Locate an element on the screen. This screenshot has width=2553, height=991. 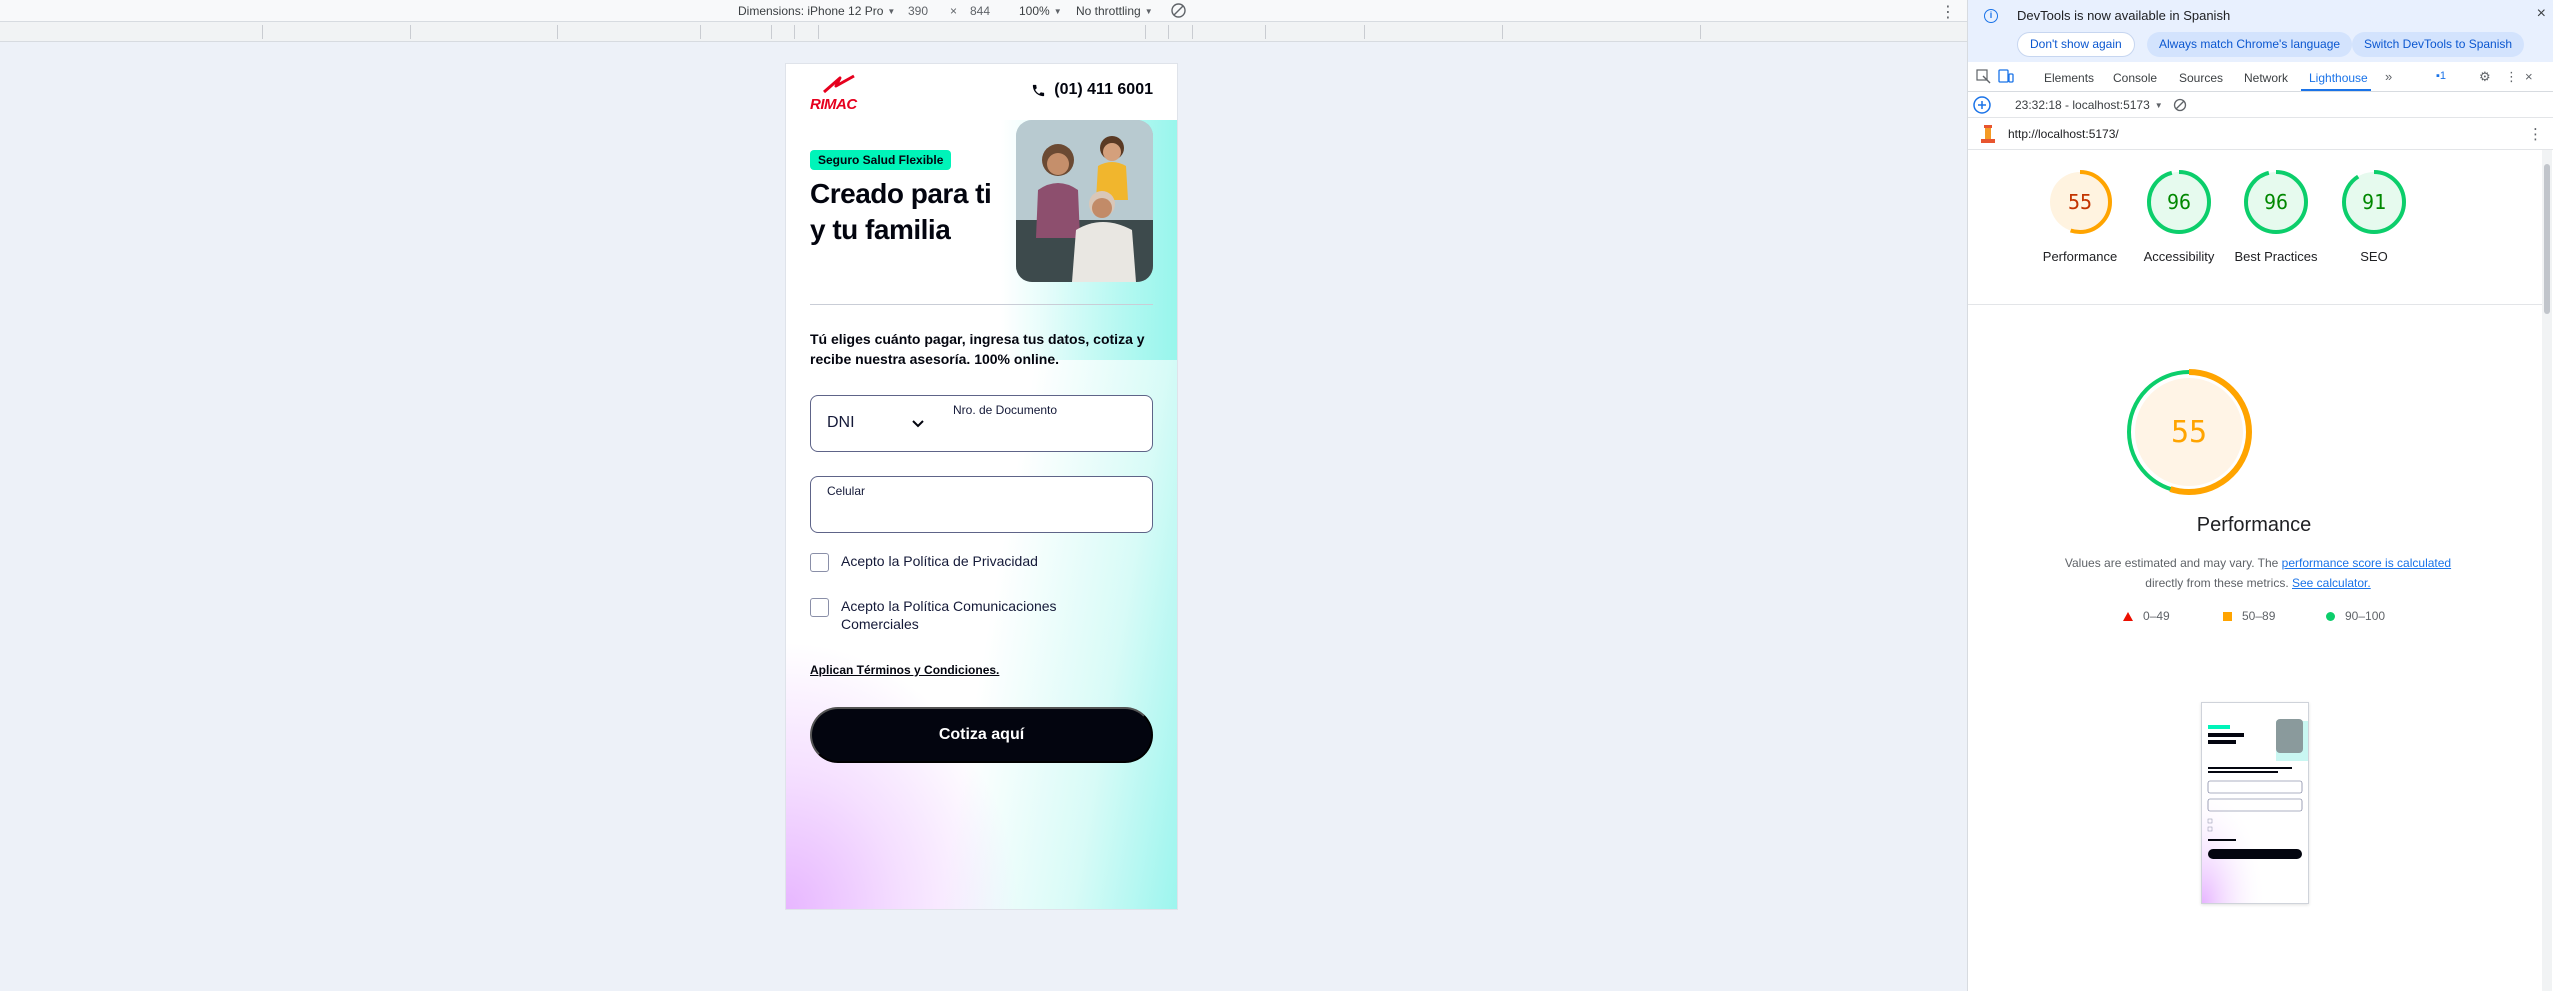
gauges-divider is located at coordinates (2255, 304).